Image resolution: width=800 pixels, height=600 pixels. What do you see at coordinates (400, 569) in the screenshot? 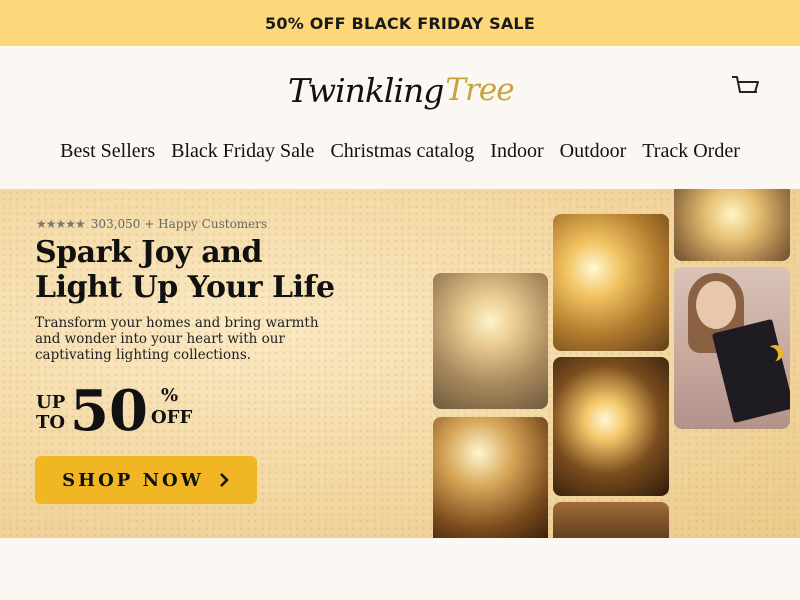
I see `page-body` at bounding box center [400, 569].